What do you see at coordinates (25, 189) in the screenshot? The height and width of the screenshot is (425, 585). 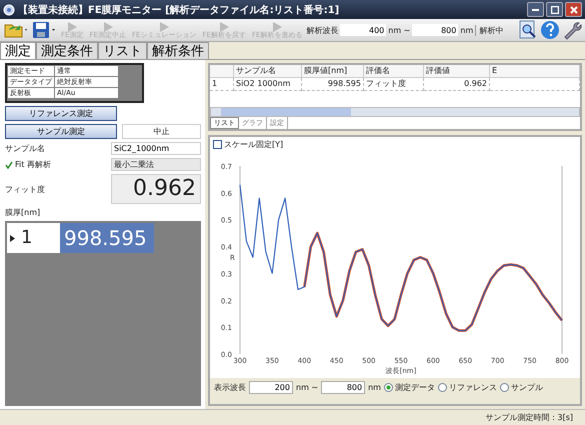 I see `fit-degree-label: フィット度` at bounding box center [25, 189].